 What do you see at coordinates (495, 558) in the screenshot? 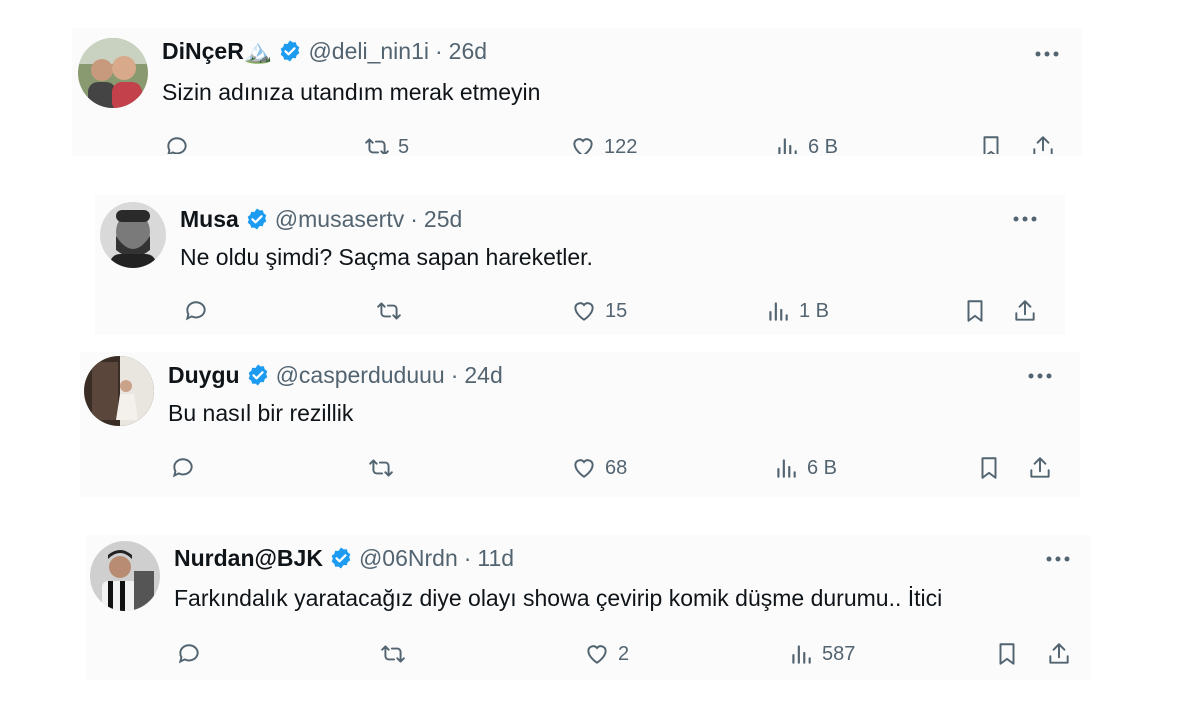
I see `timestamp: 11d` at bounding box center [495, 558].